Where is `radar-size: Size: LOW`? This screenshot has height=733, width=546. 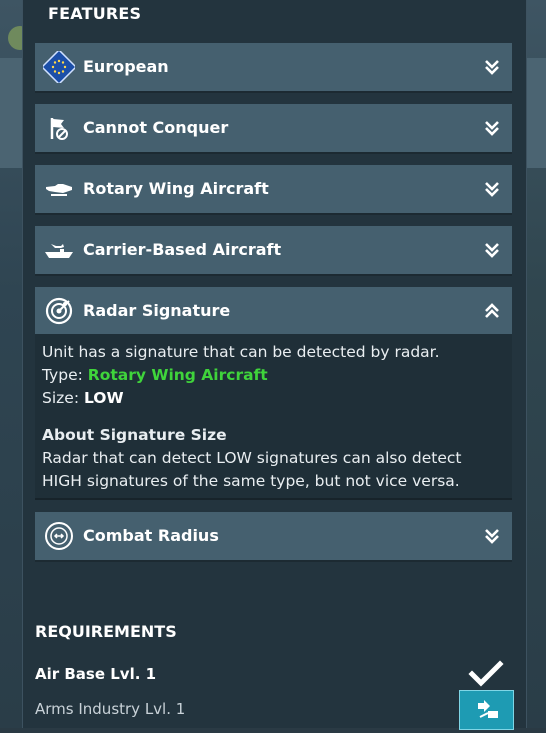
radar-size: Size: LOW is located at coordinates (83, 398).